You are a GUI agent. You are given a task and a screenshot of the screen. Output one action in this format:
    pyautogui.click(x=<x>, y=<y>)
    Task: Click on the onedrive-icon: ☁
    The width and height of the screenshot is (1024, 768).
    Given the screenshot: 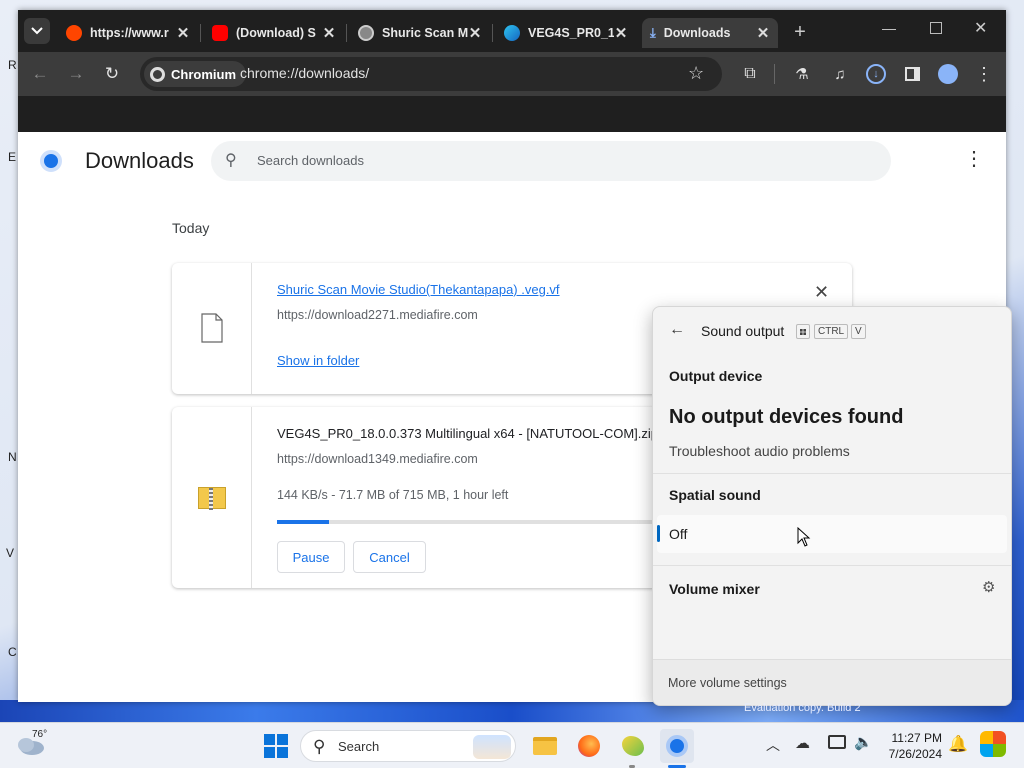 What is the action you would take?
    pyautogui.click(x=802, y=743)
    